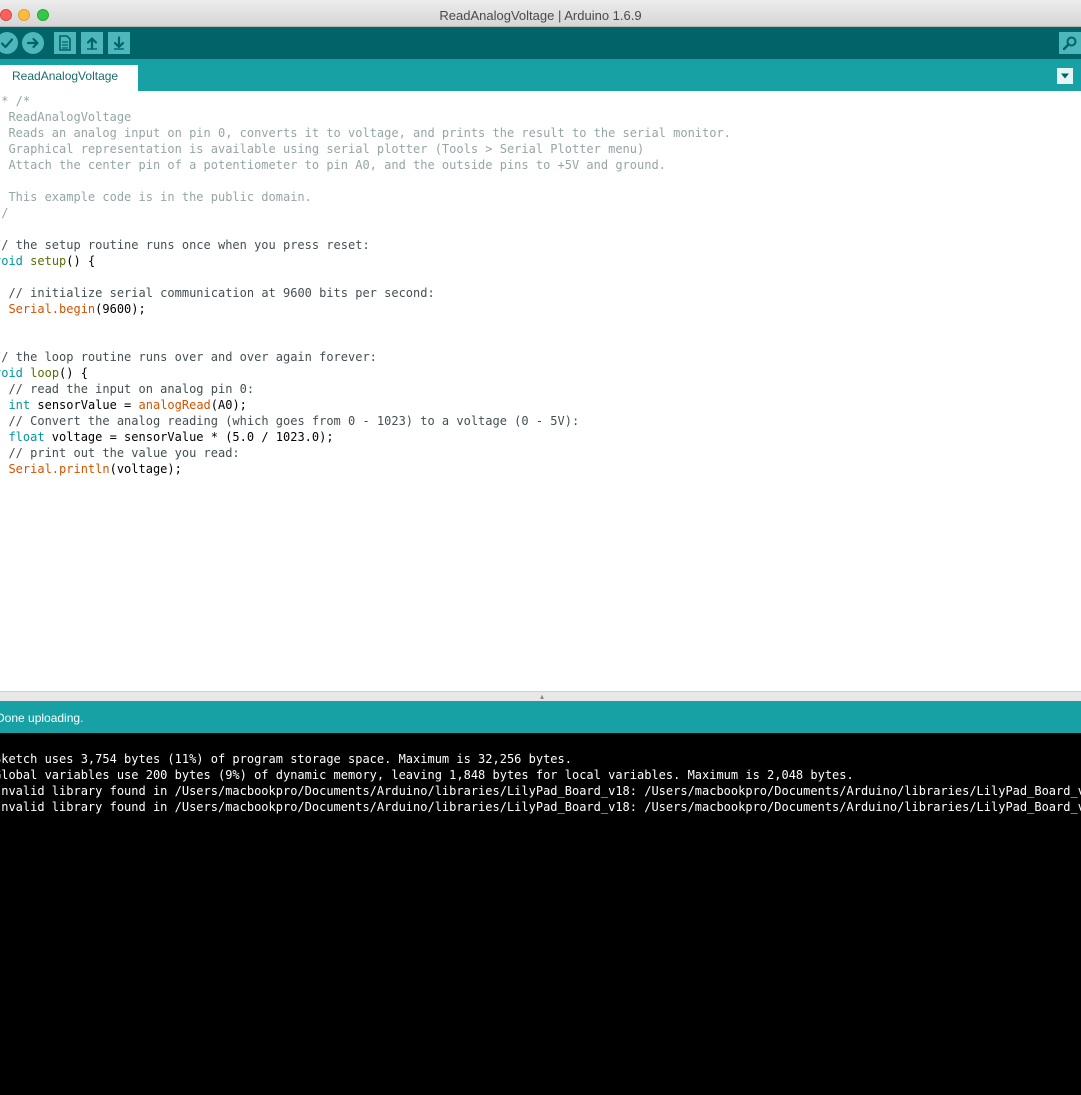 The image size is (1081, 1095). What do you see at coordinates (124, 453) in the screenshot?
I see `code-line: // print out the value you read:` at bounding box center [124, 453].